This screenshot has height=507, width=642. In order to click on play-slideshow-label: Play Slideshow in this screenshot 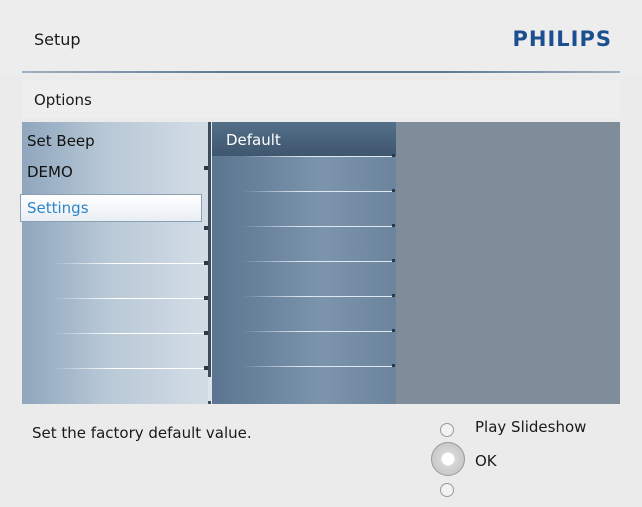, I will do `click(531, 427)`.